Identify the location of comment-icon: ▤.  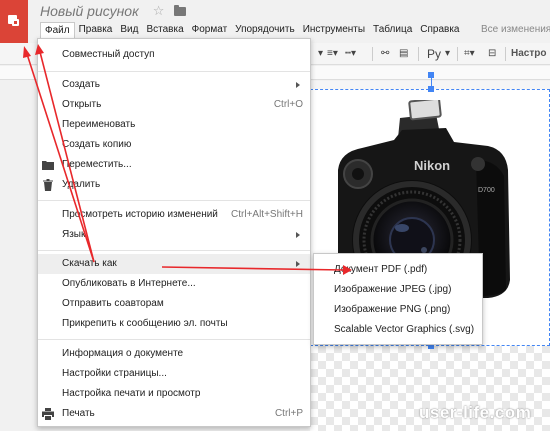
(403, 54).